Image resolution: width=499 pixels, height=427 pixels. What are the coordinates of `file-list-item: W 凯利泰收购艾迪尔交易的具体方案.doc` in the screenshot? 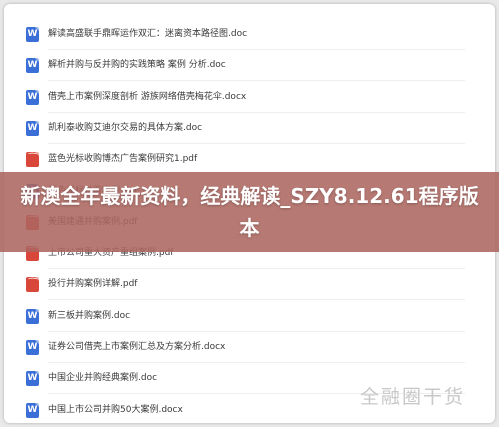 It's located at (249, 136).